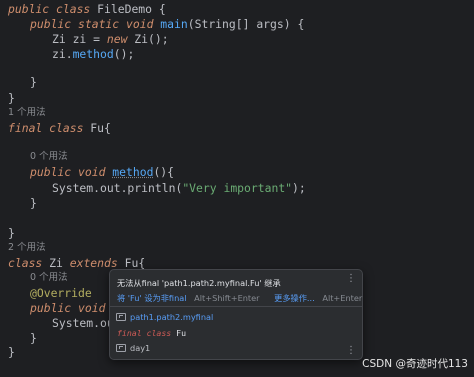 Image resolution: width=474 pixels, height=377 pixels. What do you see at coordinates (152, 333) in the screenshot?
I see `declaration-preview: final class Fu` at bounding box center [152, 333].